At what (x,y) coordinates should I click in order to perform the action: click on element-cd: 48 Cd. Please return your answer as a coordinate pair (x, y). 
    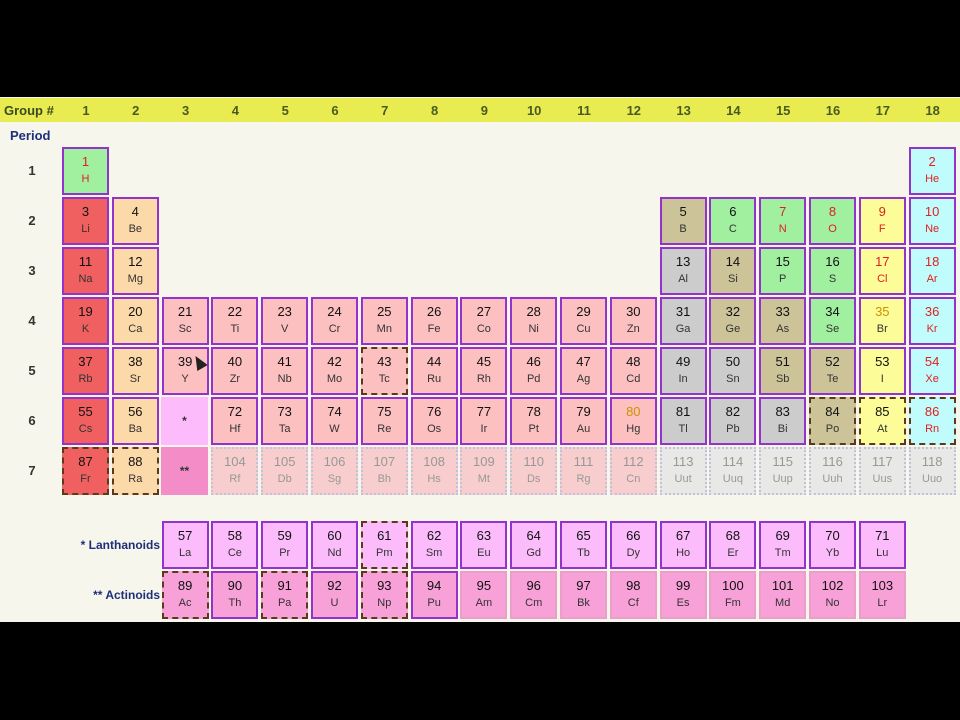
    Looking at the image, I should click on (633, 371).